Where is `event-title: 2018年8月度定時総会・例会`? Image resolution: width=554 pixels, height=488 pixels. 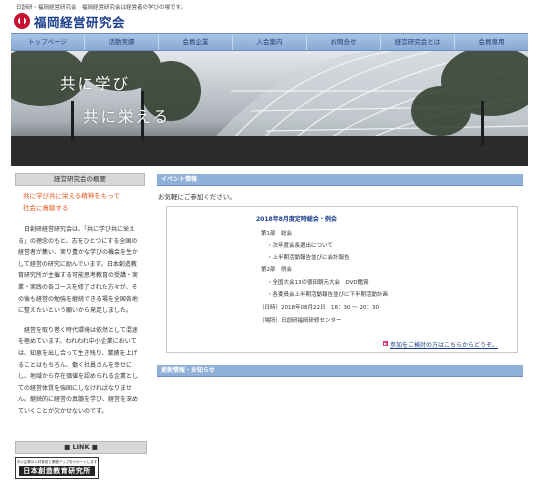 event-title: 2018年8月度定時総会・例会 is located at coordinates (296, 219).